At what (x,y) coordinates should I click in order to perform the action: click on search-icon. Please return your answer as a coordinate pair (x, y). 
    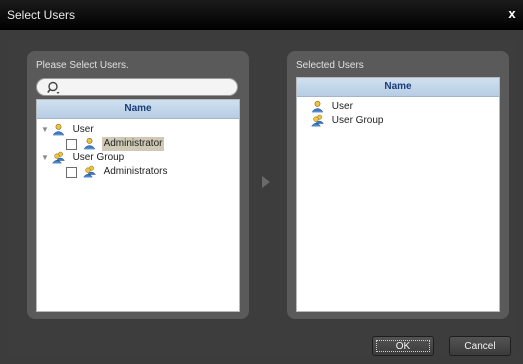
    Looking at the image, I should click on (53, 87).